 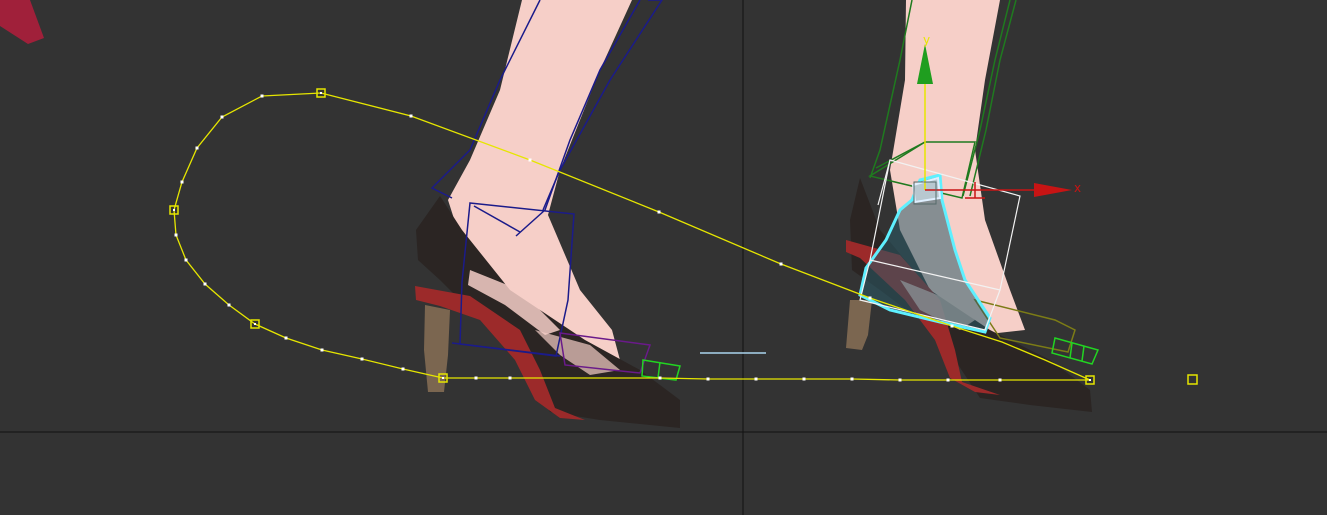 What do you see at coordinates (1053, 190) in the screenshot?
I see `gizmo-x-arrow-icon` at bounding box center [1053, 190].